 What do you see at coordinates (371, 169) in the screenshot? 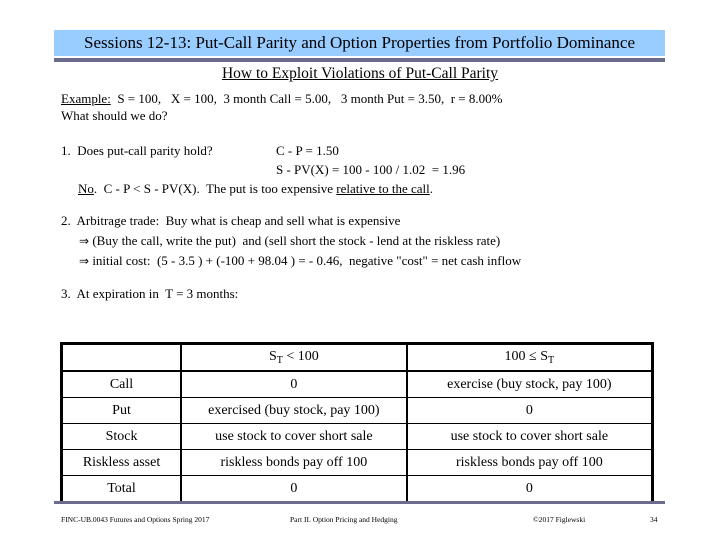
I see `step1-equation-2: S - PV(X) = 100 - 100 / 1.02 = 1.96` at bounding box center [371, 169].